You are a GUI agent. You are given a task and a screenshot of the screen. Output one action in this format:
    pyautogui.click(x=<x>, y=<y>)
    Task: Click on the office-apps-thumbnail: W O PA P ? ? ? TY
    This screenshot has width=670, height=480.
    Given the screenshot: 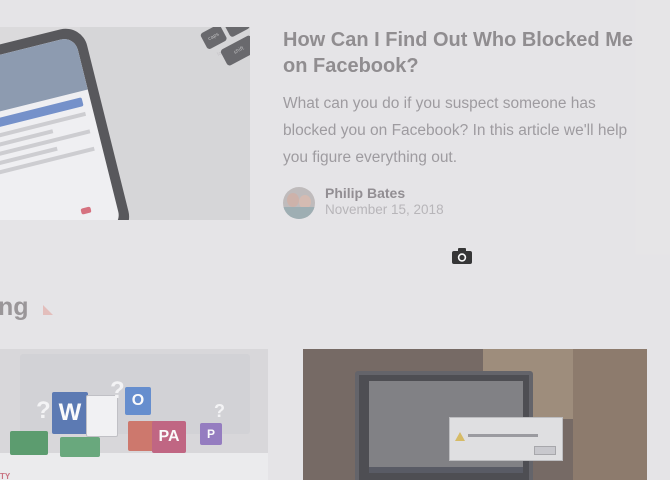 What is the action you would take?
    pyautogui.click(x=134, y=414)
    